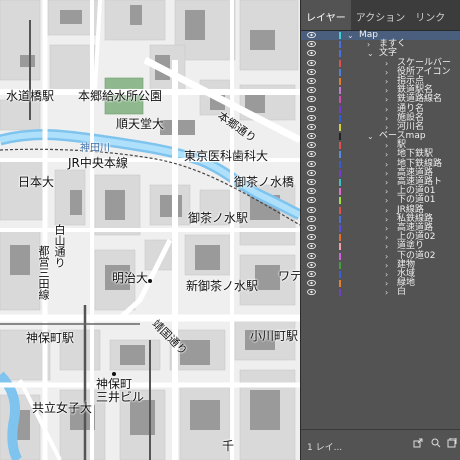  What do you see at coordinates (380, 292) in the screenshot?
I see `layer-row: › 白` at bounding box center [380, 292].